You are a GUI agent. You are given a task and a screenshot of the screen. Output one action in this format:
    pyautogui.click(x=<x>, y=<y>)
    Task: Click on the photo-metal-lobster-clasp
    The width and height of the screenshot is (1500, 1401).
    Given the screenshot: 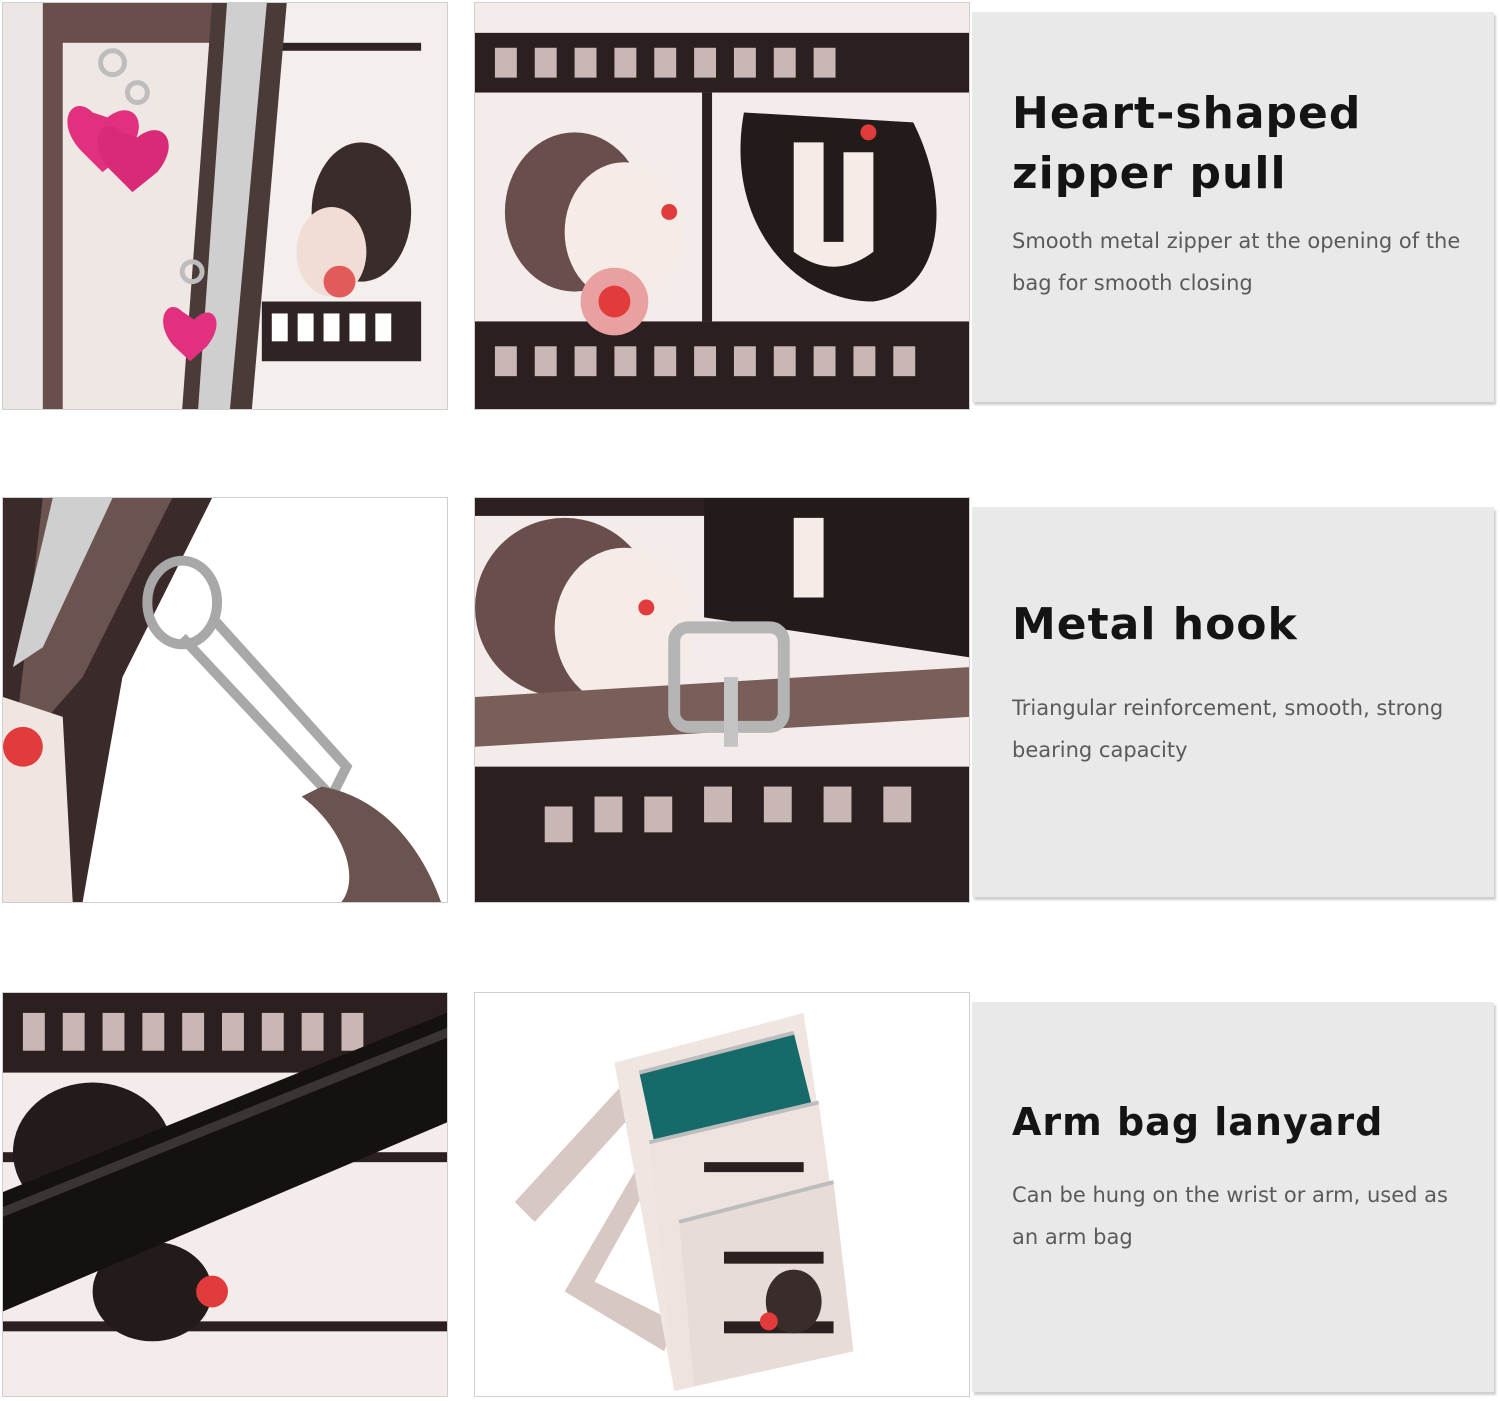 What is the action you would take?
    pyautogui.click(x=225, y=700)
    